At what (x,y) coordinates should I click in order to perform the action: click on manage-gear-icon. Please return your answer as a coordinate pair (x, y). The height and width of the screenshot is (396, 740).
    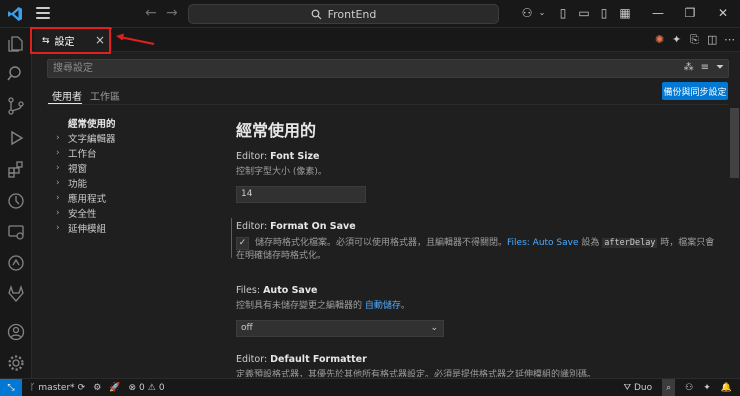
    Looking at the image, I should click on (16, 363).